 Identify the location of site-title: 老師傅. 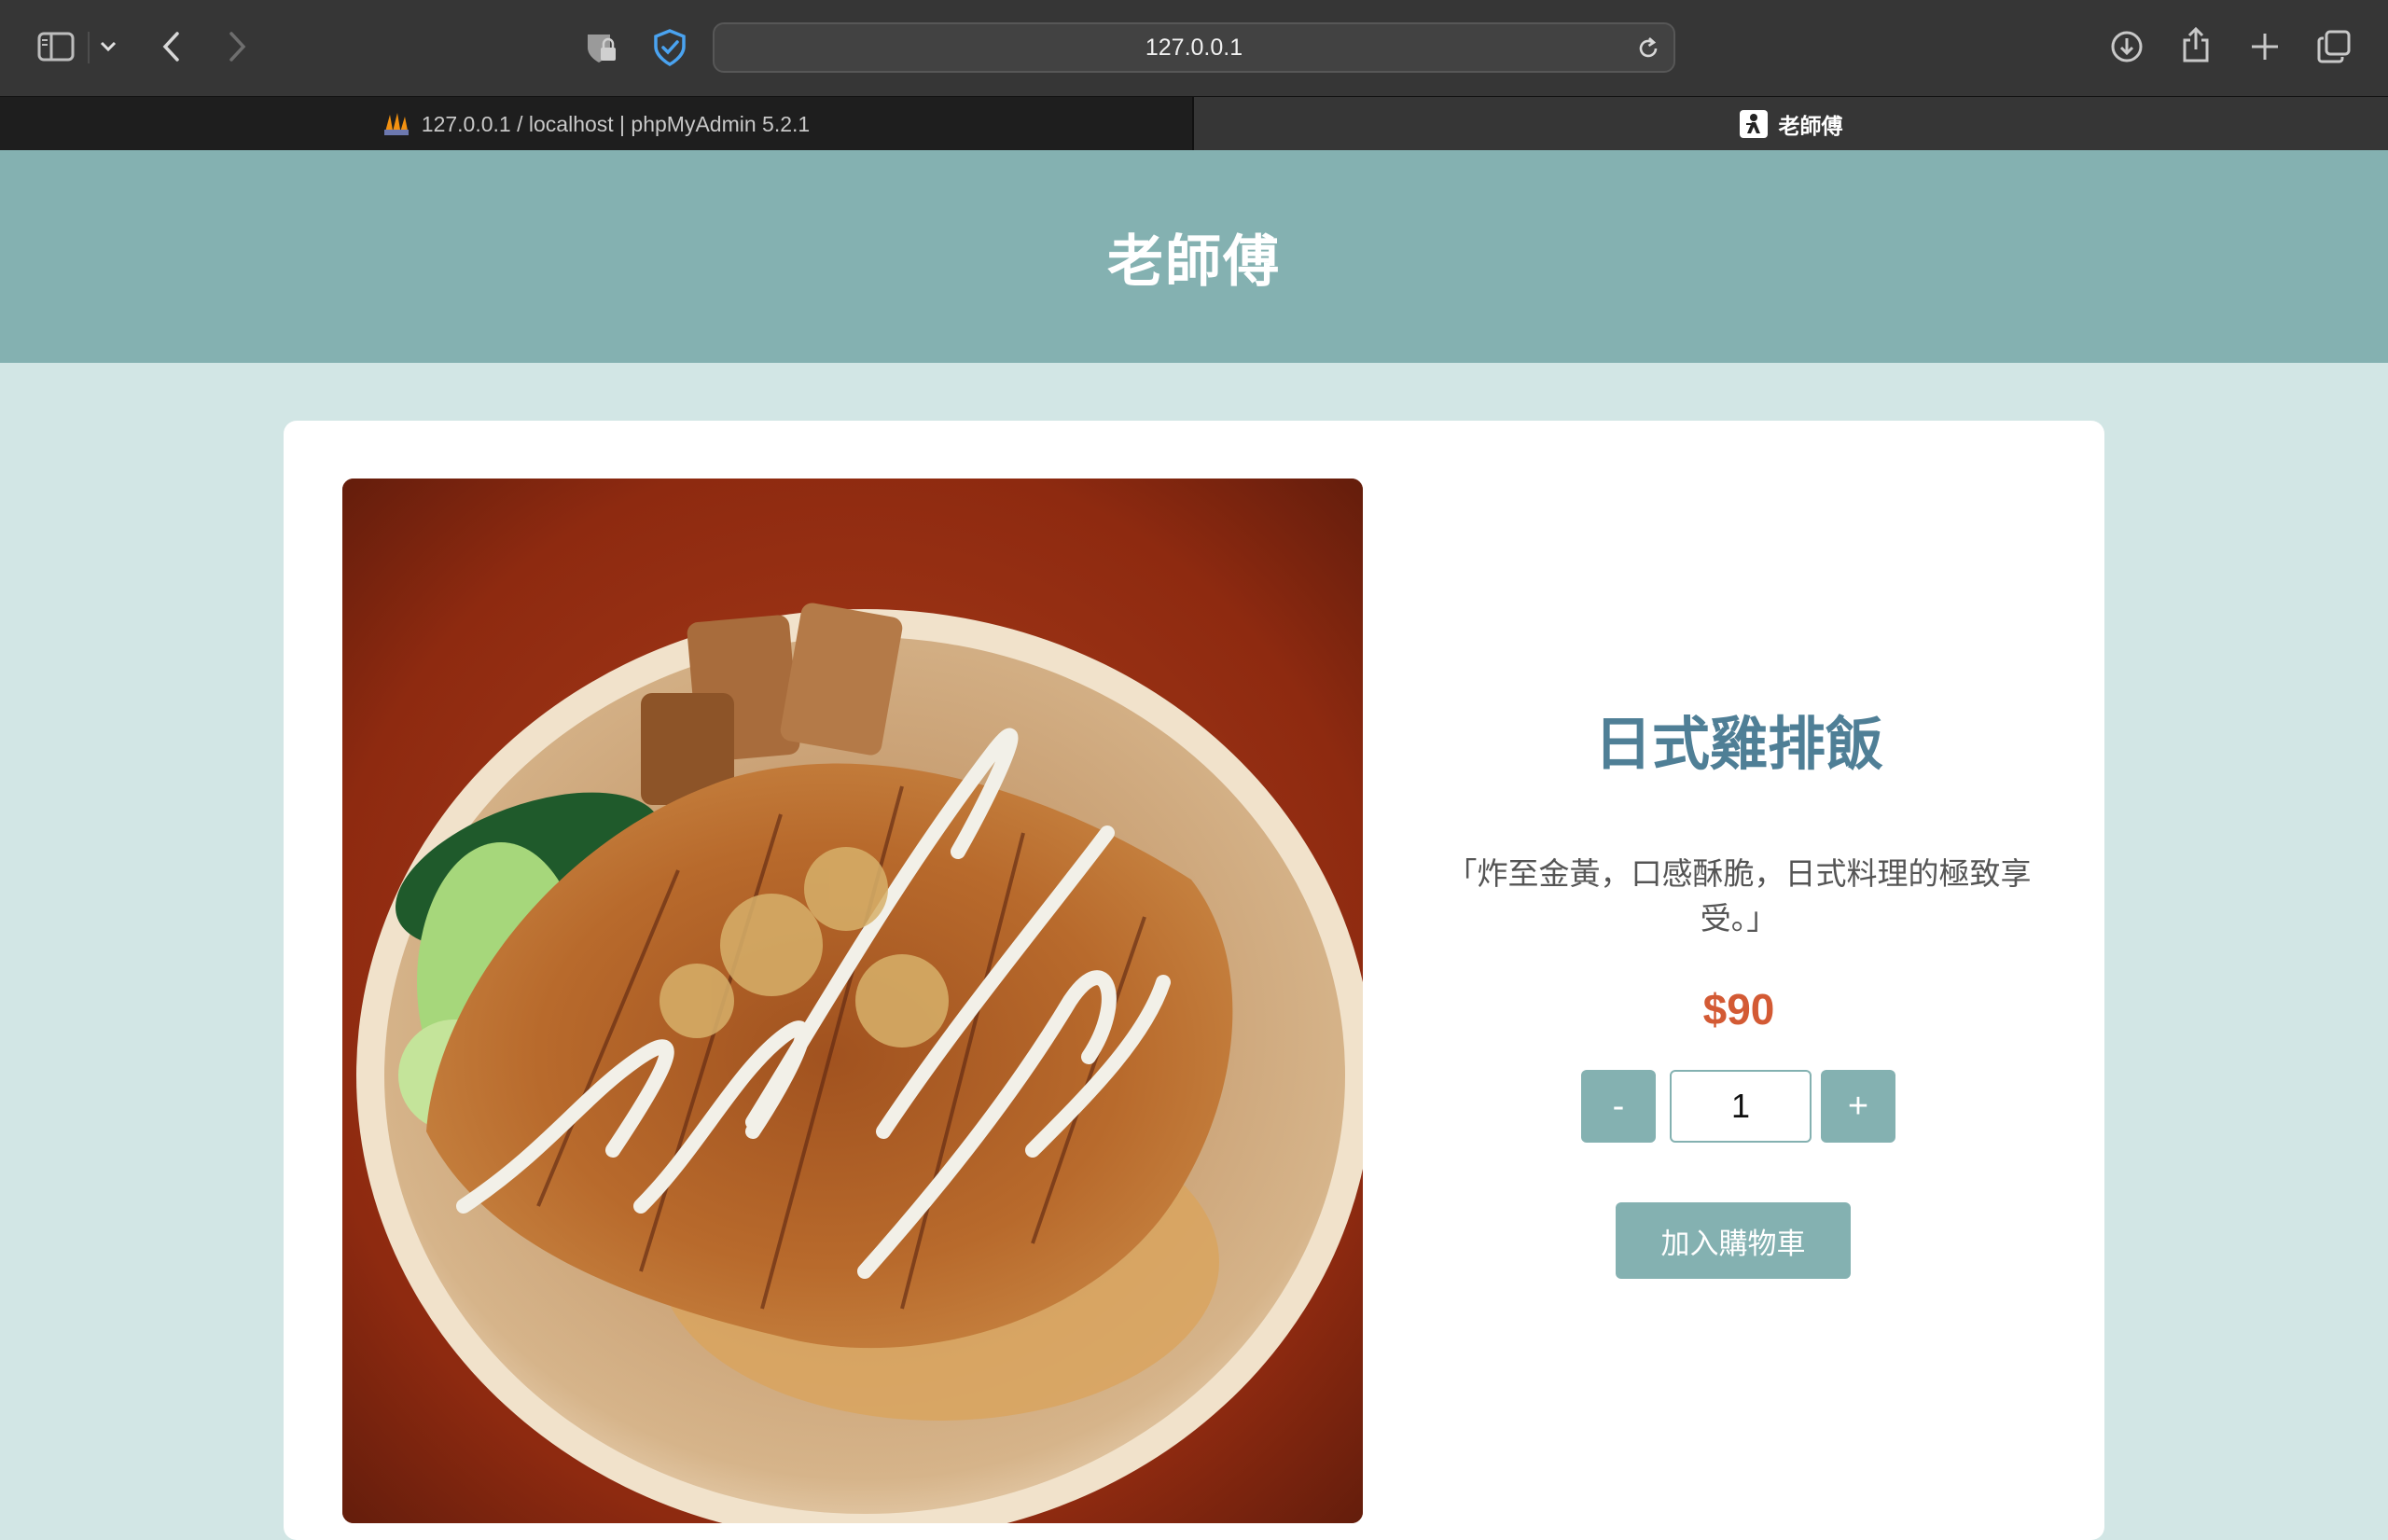
(1194, 262).